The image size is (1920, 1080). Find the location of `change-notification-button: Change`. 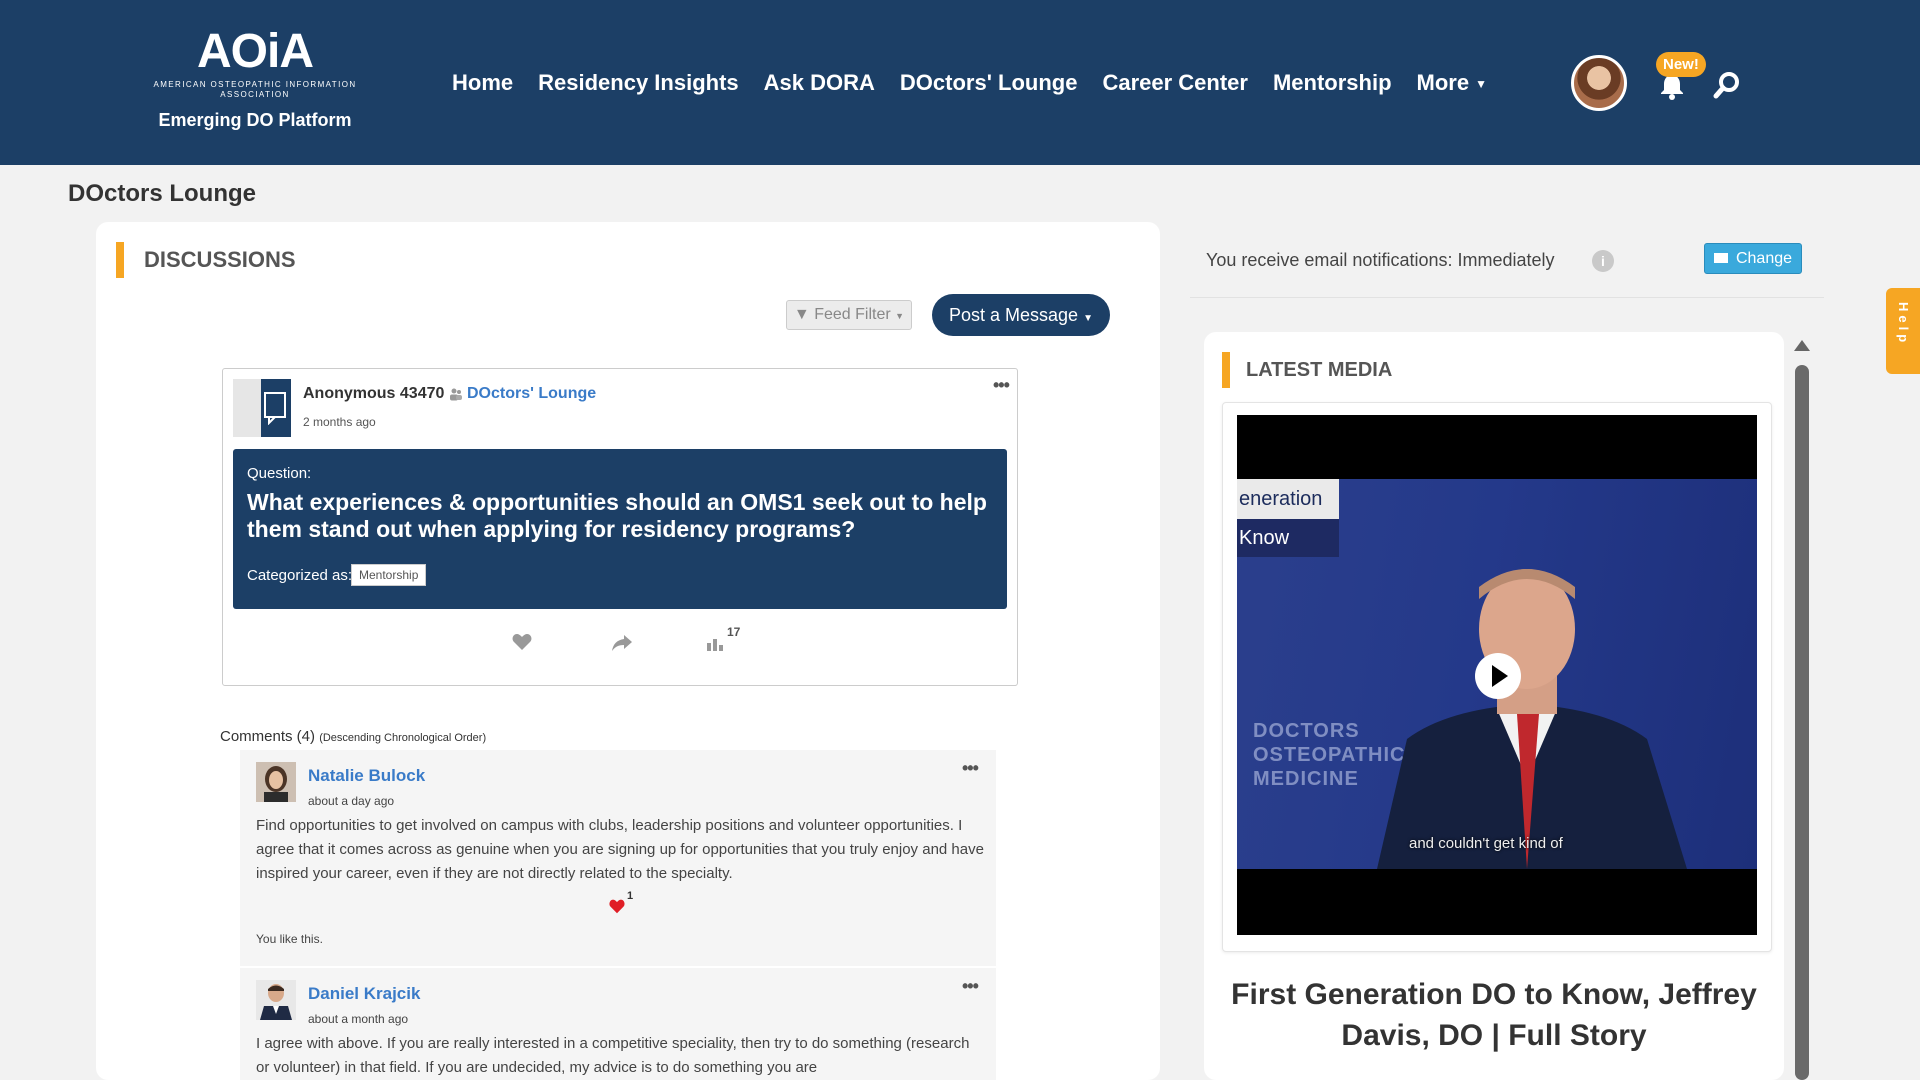

change-notification-button: Change is located at coordinates (1753, 258).